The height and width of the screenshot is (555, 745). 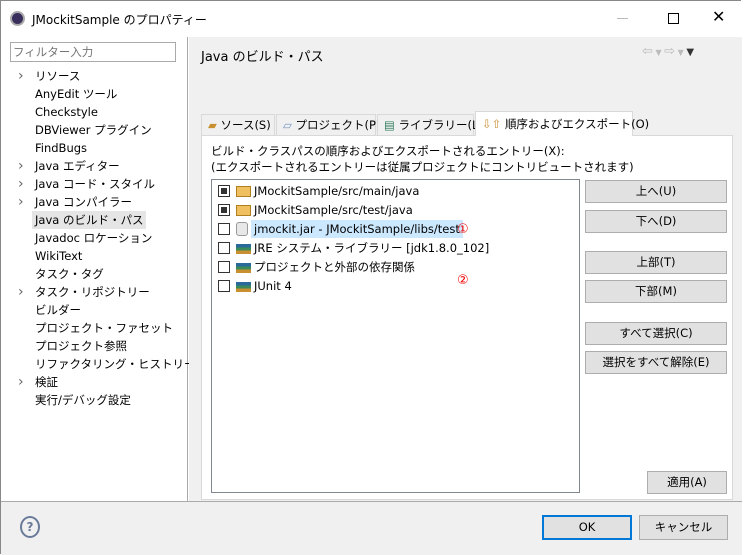 I want to click on description-line-2: (エクスポートされるエントリーは従属プロジェクトにコントリビュートされます), so click(x=422, y=167).